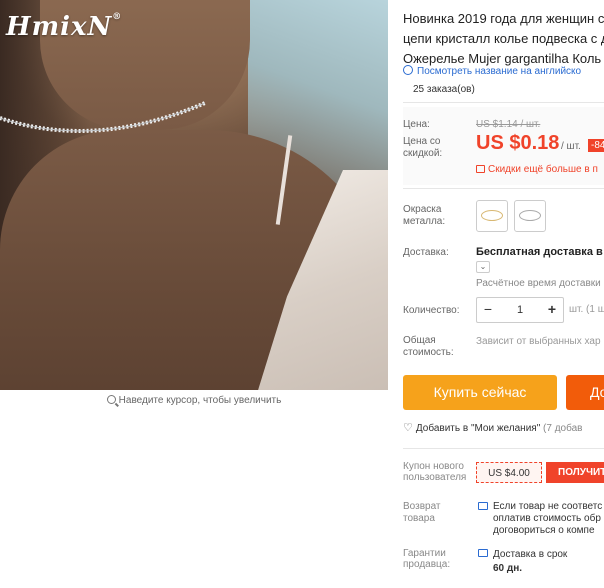 Image resolution: width=604 pixels, height=588 pixels. Describe the element at coordinates (508, 568) in the screenshot. I see `guarantee-days: 60 дн.` at that location.